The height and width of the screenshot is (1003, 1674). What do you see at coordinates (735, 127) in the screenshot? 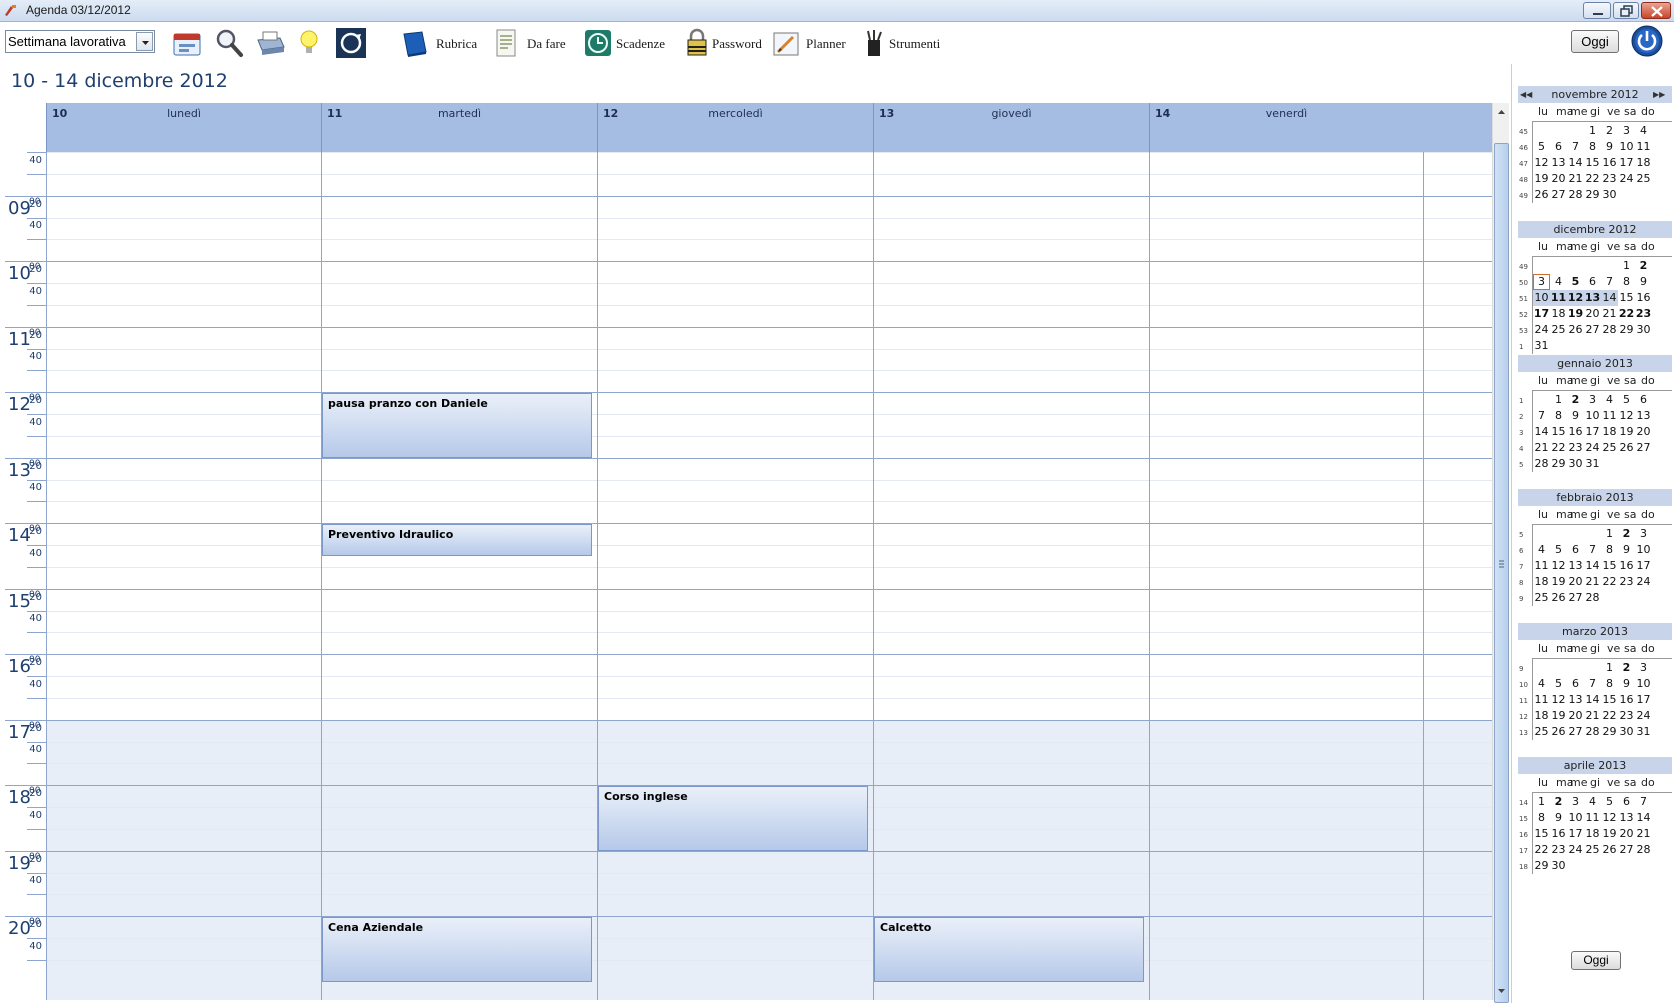
I see `day-header-12: 12 mercoledì` at bounding box center [735, 127].